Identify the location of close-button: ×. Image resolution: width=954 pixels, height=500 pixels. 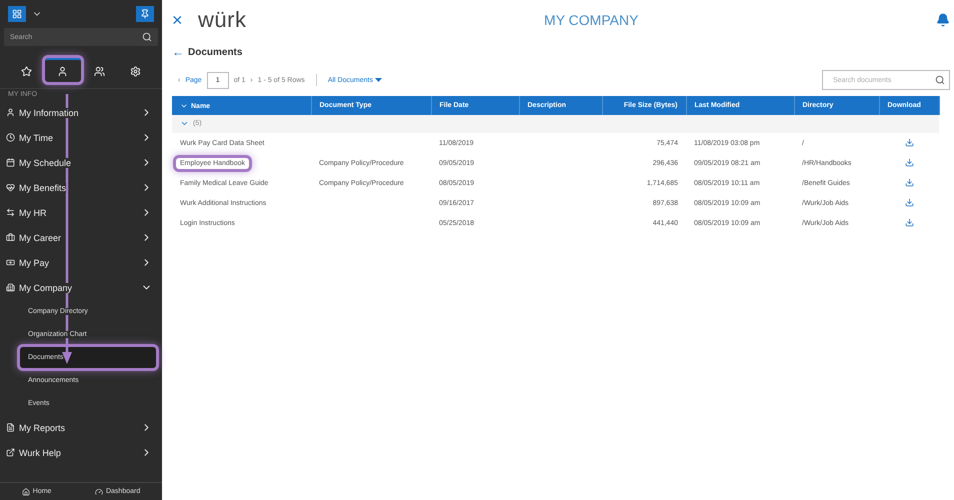
(185, 20).